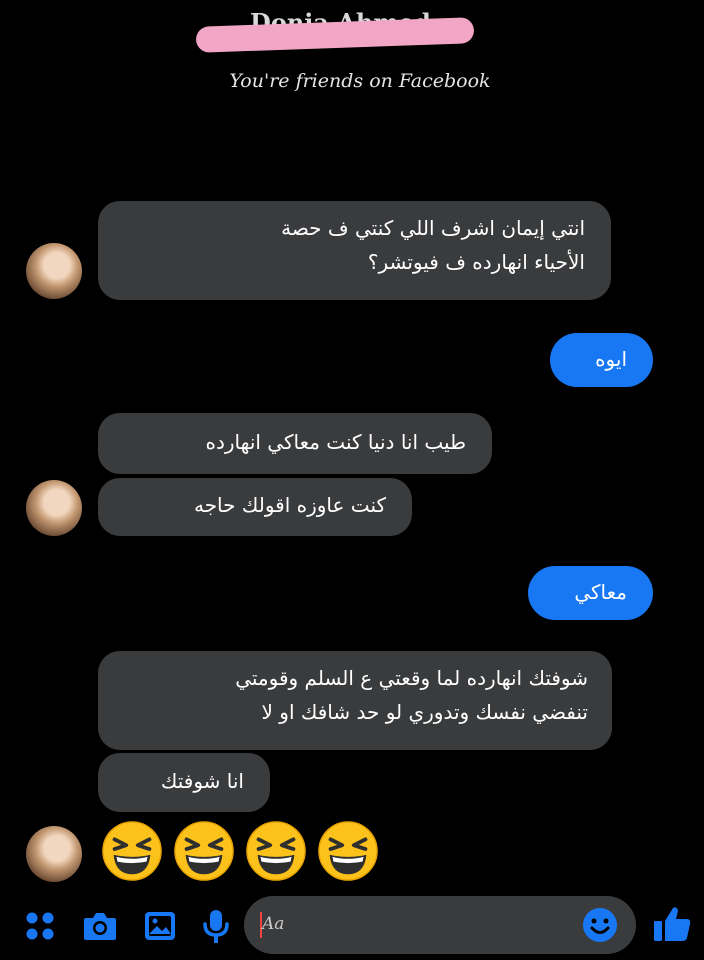 The width and height of the screenshot is (704, 960). I want to click on friends-status-text: You're friends on Facebook, so click(360, 81).